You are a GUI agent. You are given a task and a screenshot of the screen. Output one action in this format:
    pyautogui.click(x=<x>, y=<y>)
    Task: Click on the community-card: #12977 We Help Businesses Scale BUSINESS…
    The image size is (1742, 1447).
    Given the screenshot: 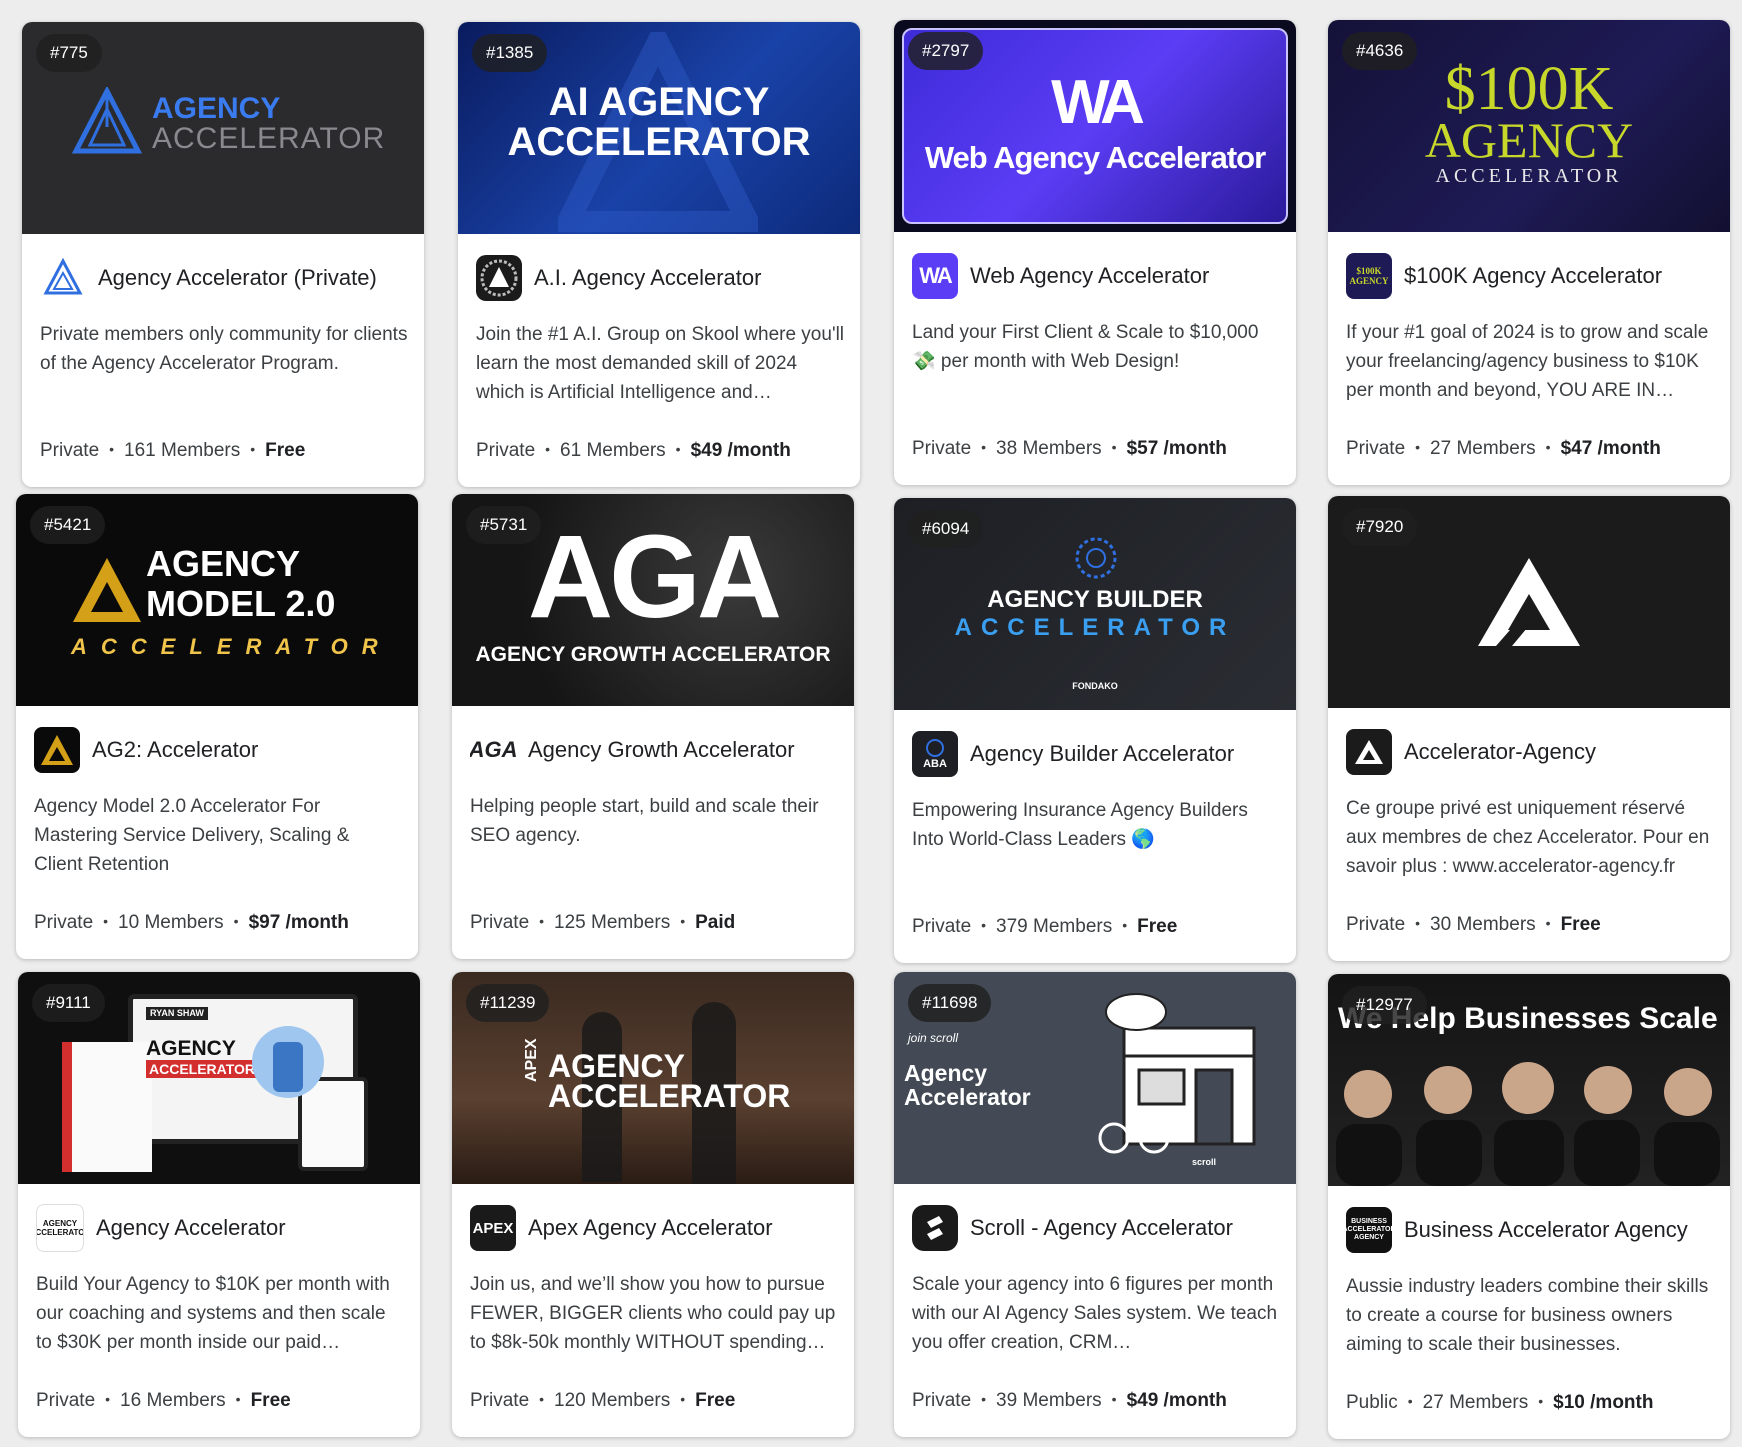 What is the action you would take?
    pyautogui.click(x=1529, y=1206)
    